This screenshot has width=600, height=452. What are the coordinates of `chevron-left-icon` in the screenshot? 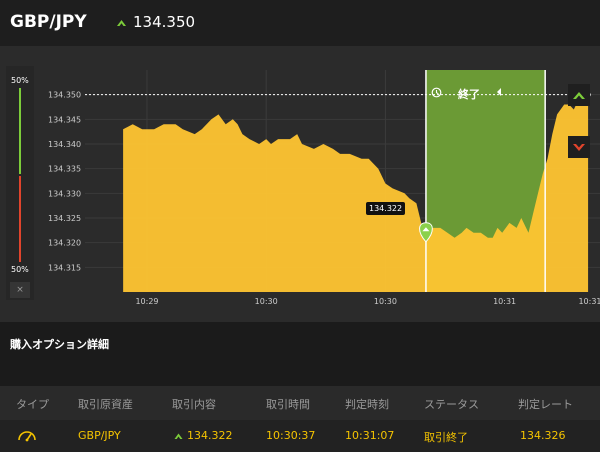 It's located at (499, 92).